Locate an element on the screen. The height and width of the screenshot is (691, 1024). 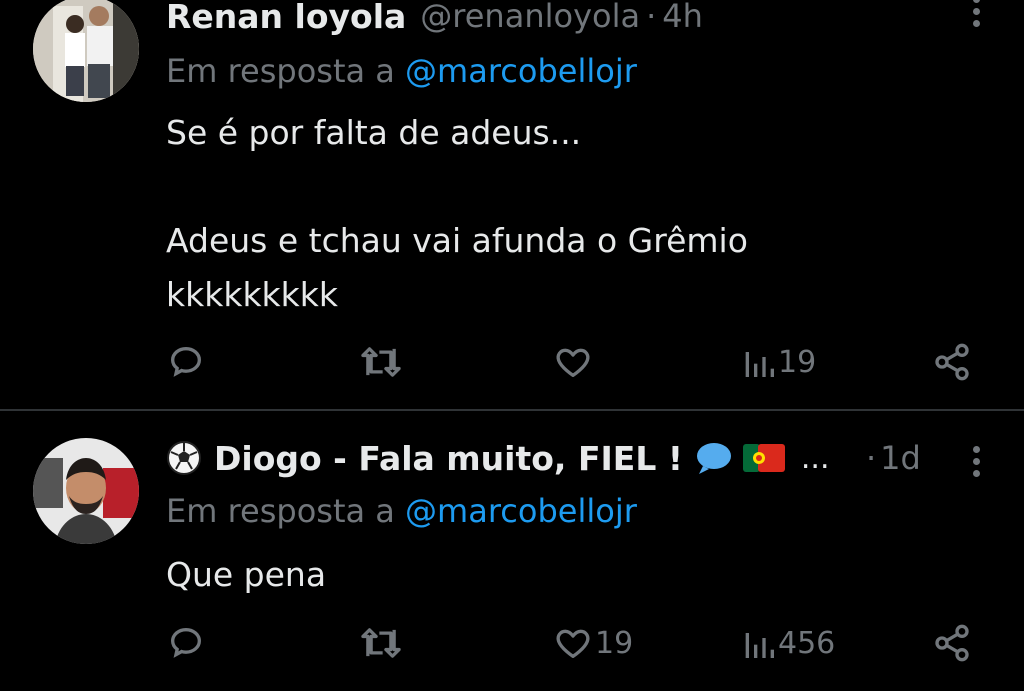
author-row: Renan loyola @renanloyola · 4h is located at coordinates (434, 18).